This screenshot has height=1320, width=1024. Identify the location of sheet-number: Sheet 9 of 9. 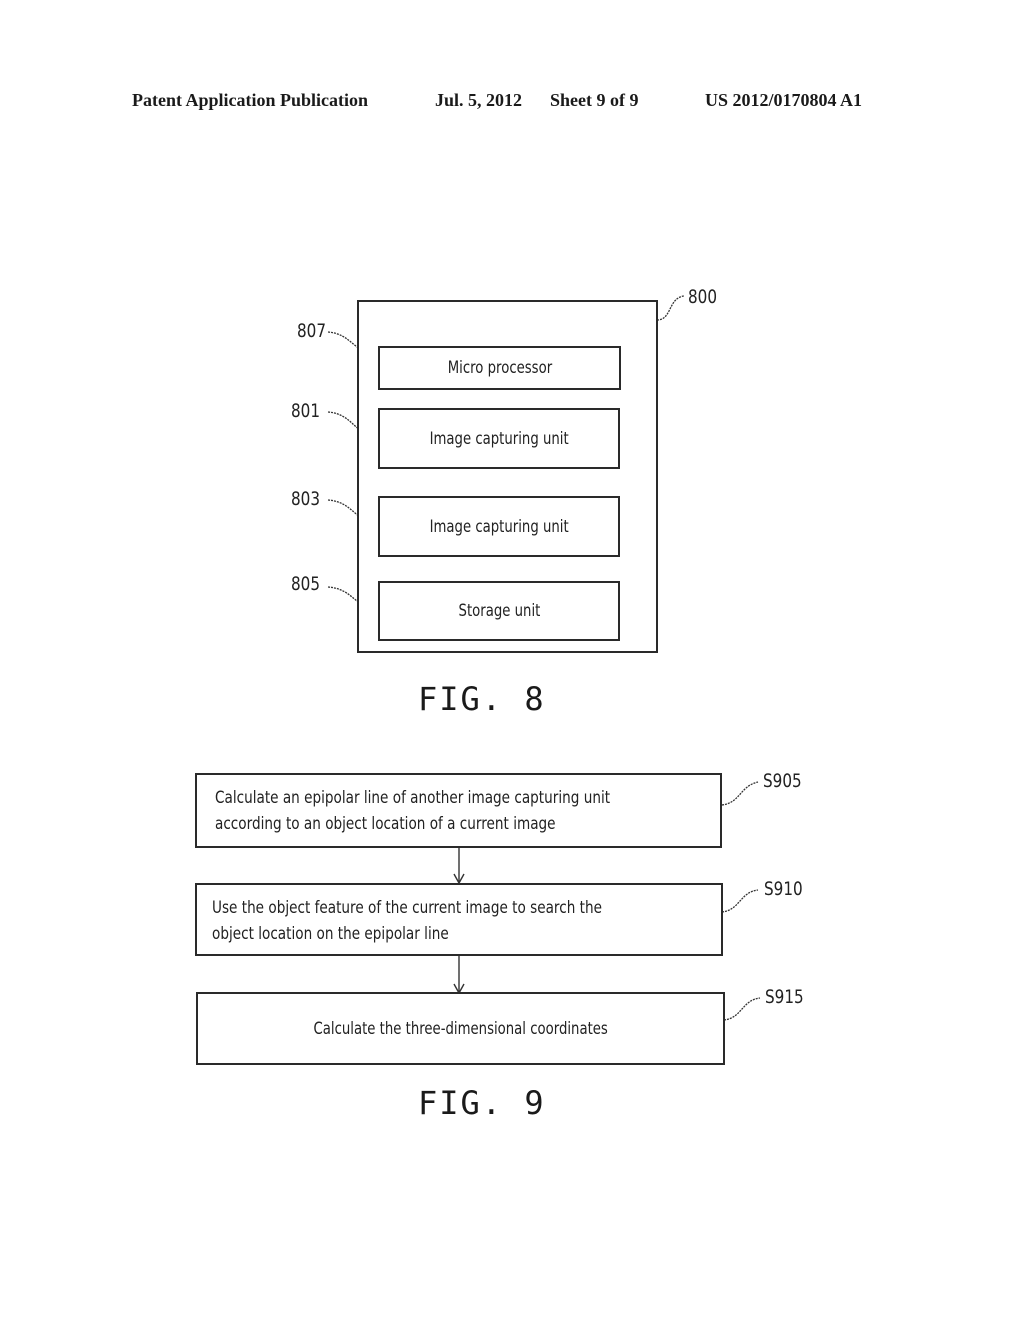
(594, 100).